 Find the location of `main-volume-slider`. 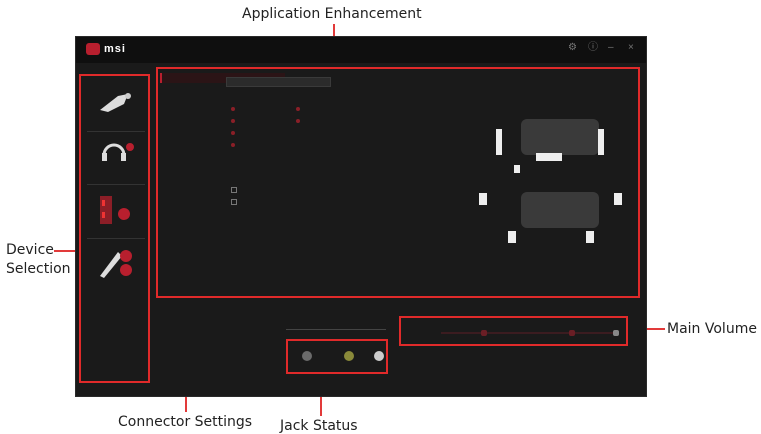

main-volume-slider is located at coordinates (529, 333).